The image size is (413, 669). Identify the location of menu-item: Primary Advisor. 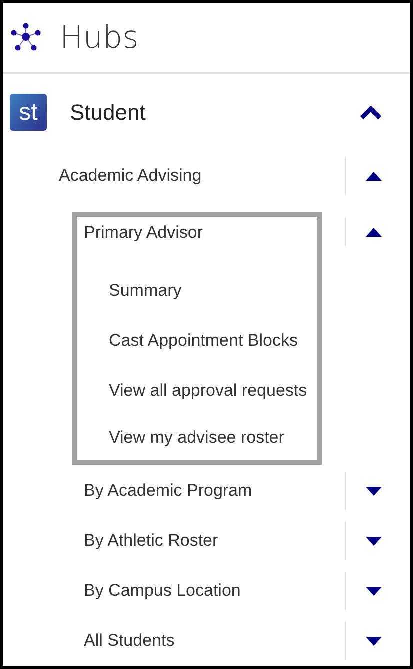
(144, 233).